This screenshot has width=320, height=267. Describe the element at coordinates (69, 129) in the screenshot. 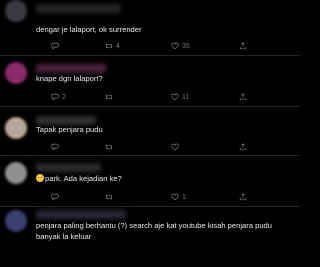

I see `reply-text: Tapak penjara pudu` at that location.